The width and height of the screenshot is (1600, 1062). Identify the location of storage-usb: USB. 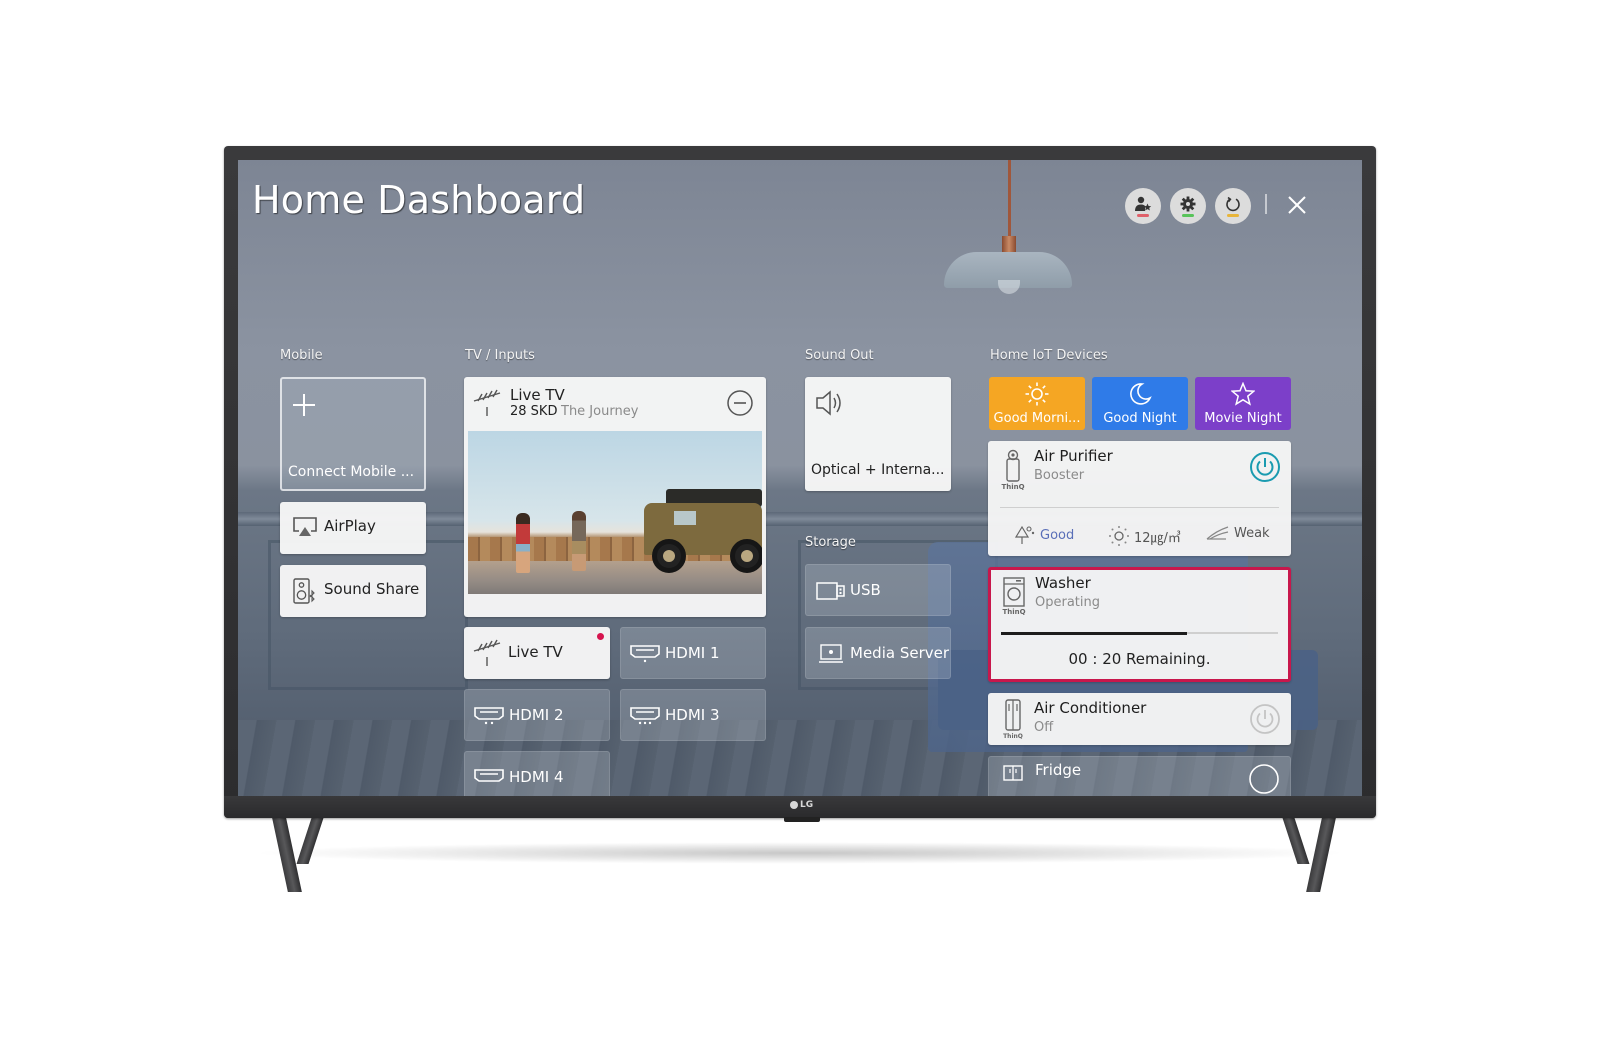
(878, 590).